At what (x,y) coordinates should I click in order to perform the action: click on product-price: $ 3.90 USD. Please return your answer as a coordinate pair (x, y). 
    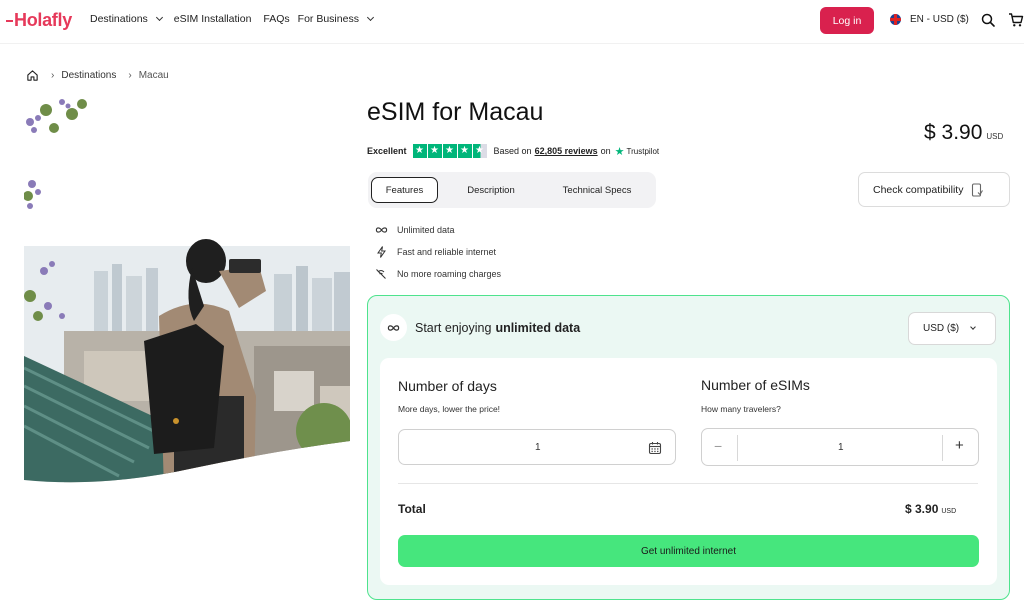
    Looking at the image, I should click on (964, 132).